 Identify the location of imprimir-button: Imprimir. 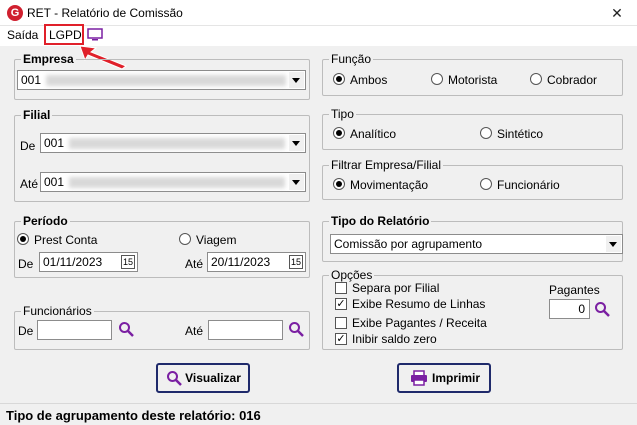
(444, 378).